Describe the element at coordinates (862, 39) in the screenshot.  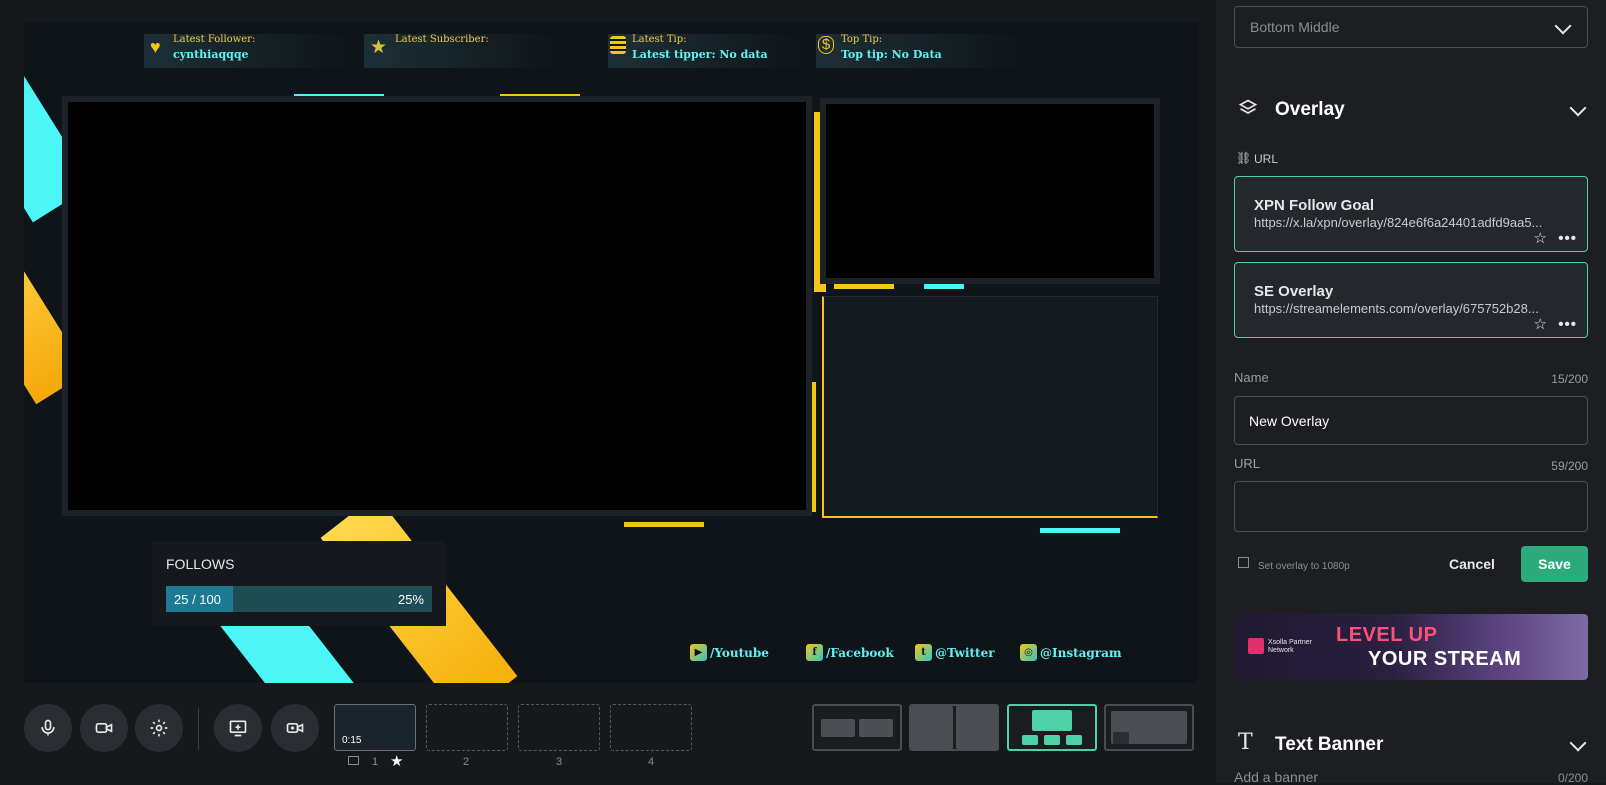
I see `top-tip-label: Top Tip:` at that location.